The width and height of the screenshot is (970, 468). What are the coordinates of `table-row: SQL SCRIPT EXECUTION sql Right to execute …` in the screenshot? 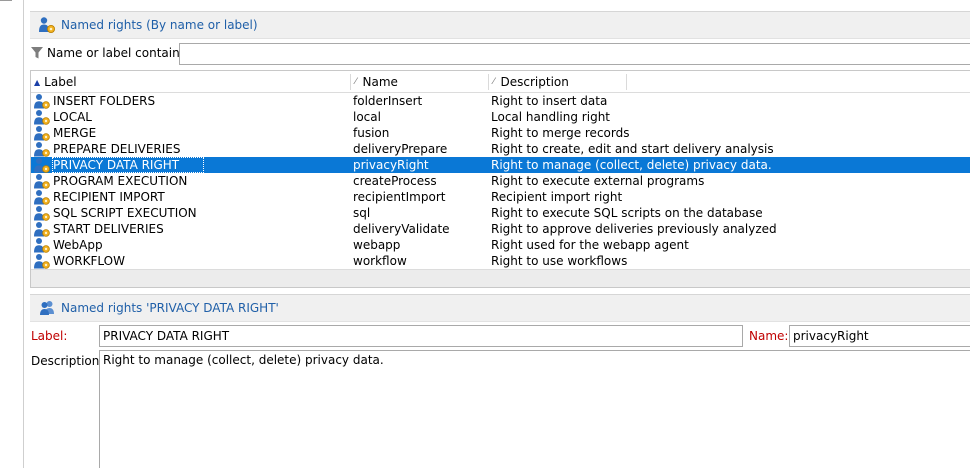 It's located at (500, 213).